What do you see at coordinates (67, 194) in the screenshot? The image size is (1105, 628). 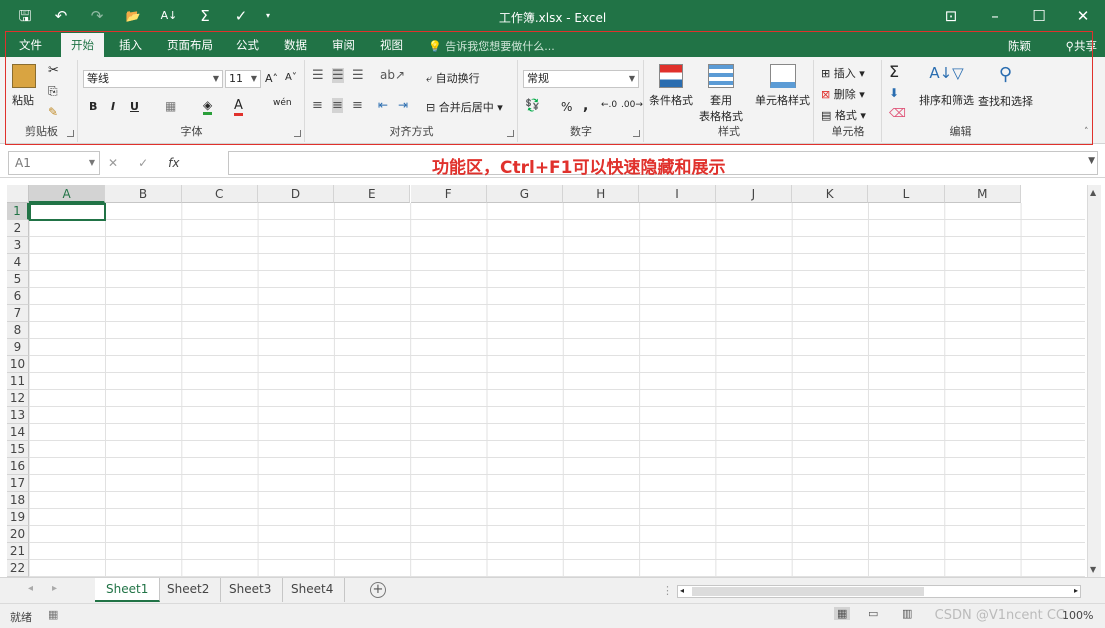 I see `column-header: A` at bounding box center [67, 194].